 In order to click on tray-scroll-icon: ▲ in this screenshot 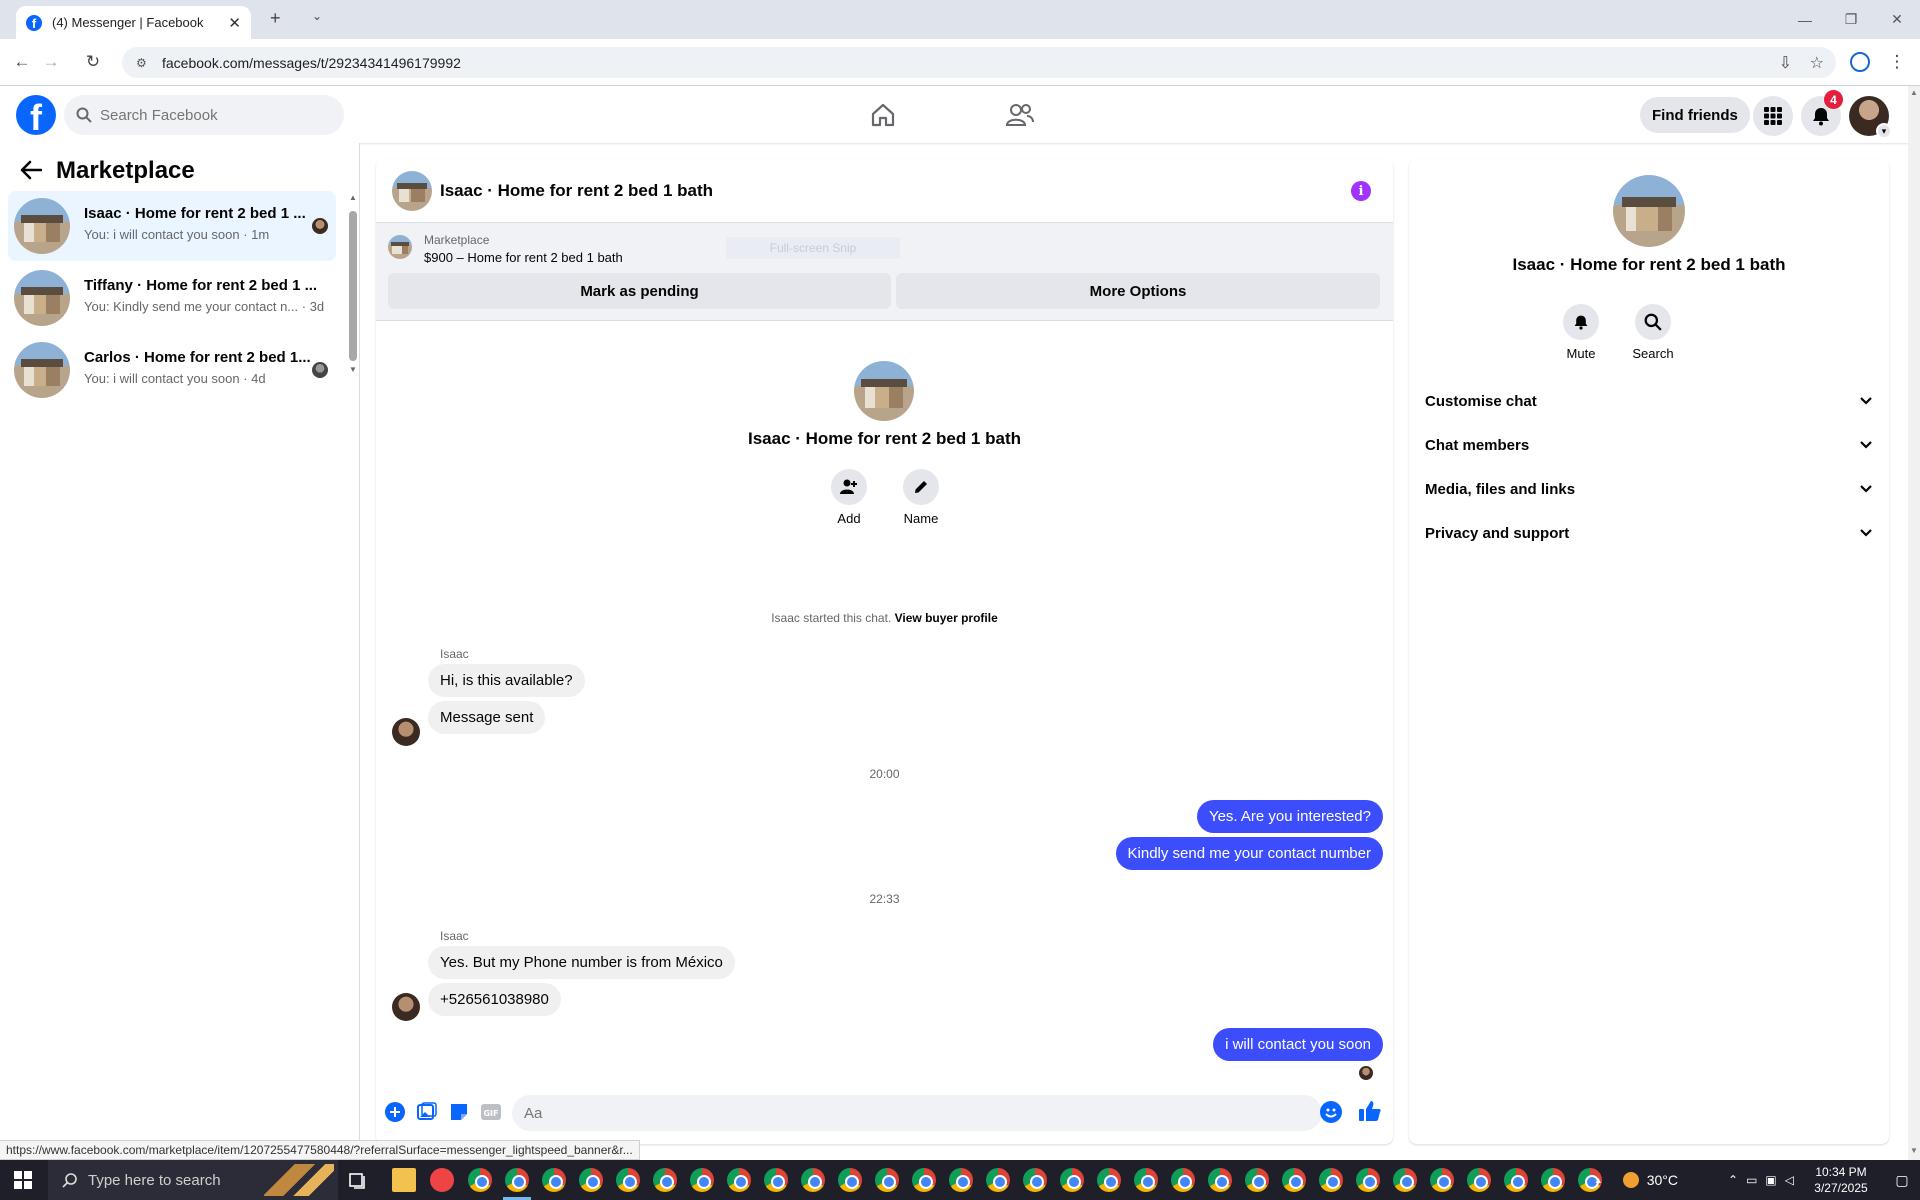, I will do `click(1598, 1180)`.